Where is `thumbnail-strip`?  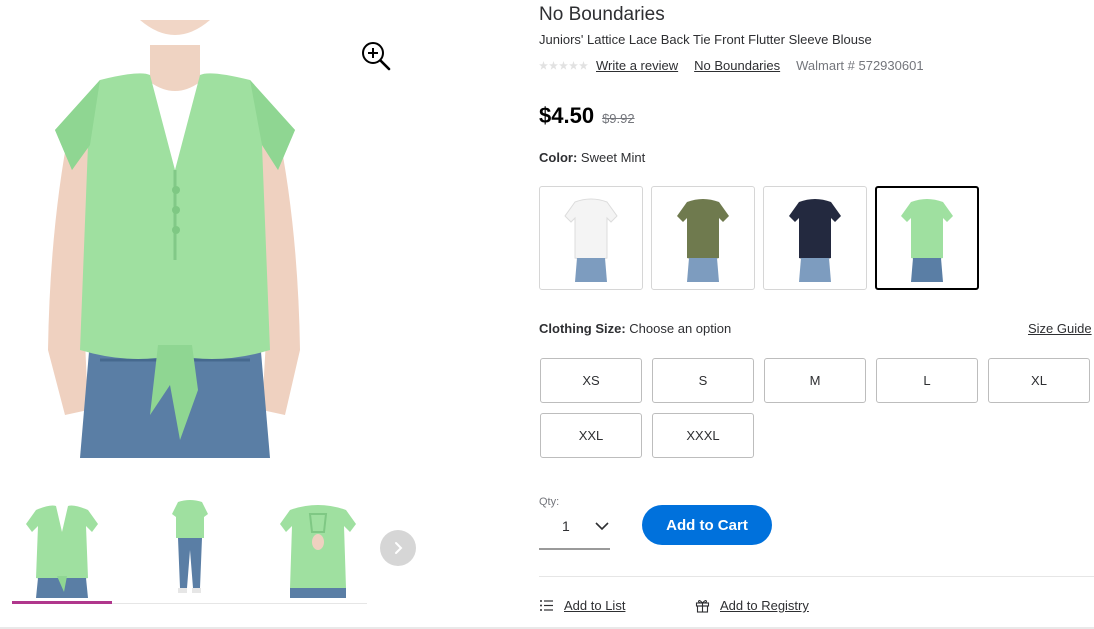 thumbnail-strip is located at coordinates (189, 546).